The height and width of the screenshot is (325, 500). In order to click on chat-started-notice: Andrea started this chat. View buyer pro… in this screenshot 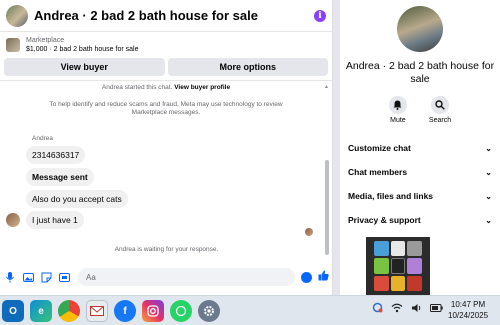, I will do `click(166, 87)`.